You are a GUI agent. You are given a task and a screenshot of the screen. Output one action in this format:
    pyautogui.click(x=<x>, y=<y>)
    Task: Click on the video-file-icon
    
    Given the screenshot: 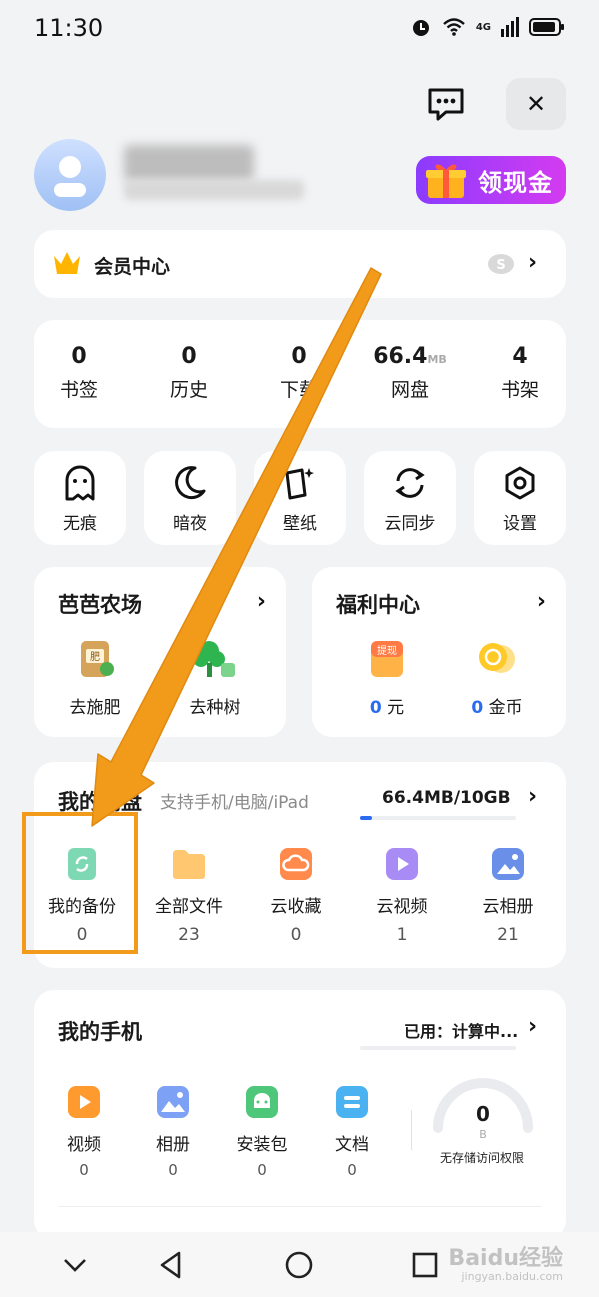 What is the action you would take?
    pyautogui.click(x=84, y=1102)
    